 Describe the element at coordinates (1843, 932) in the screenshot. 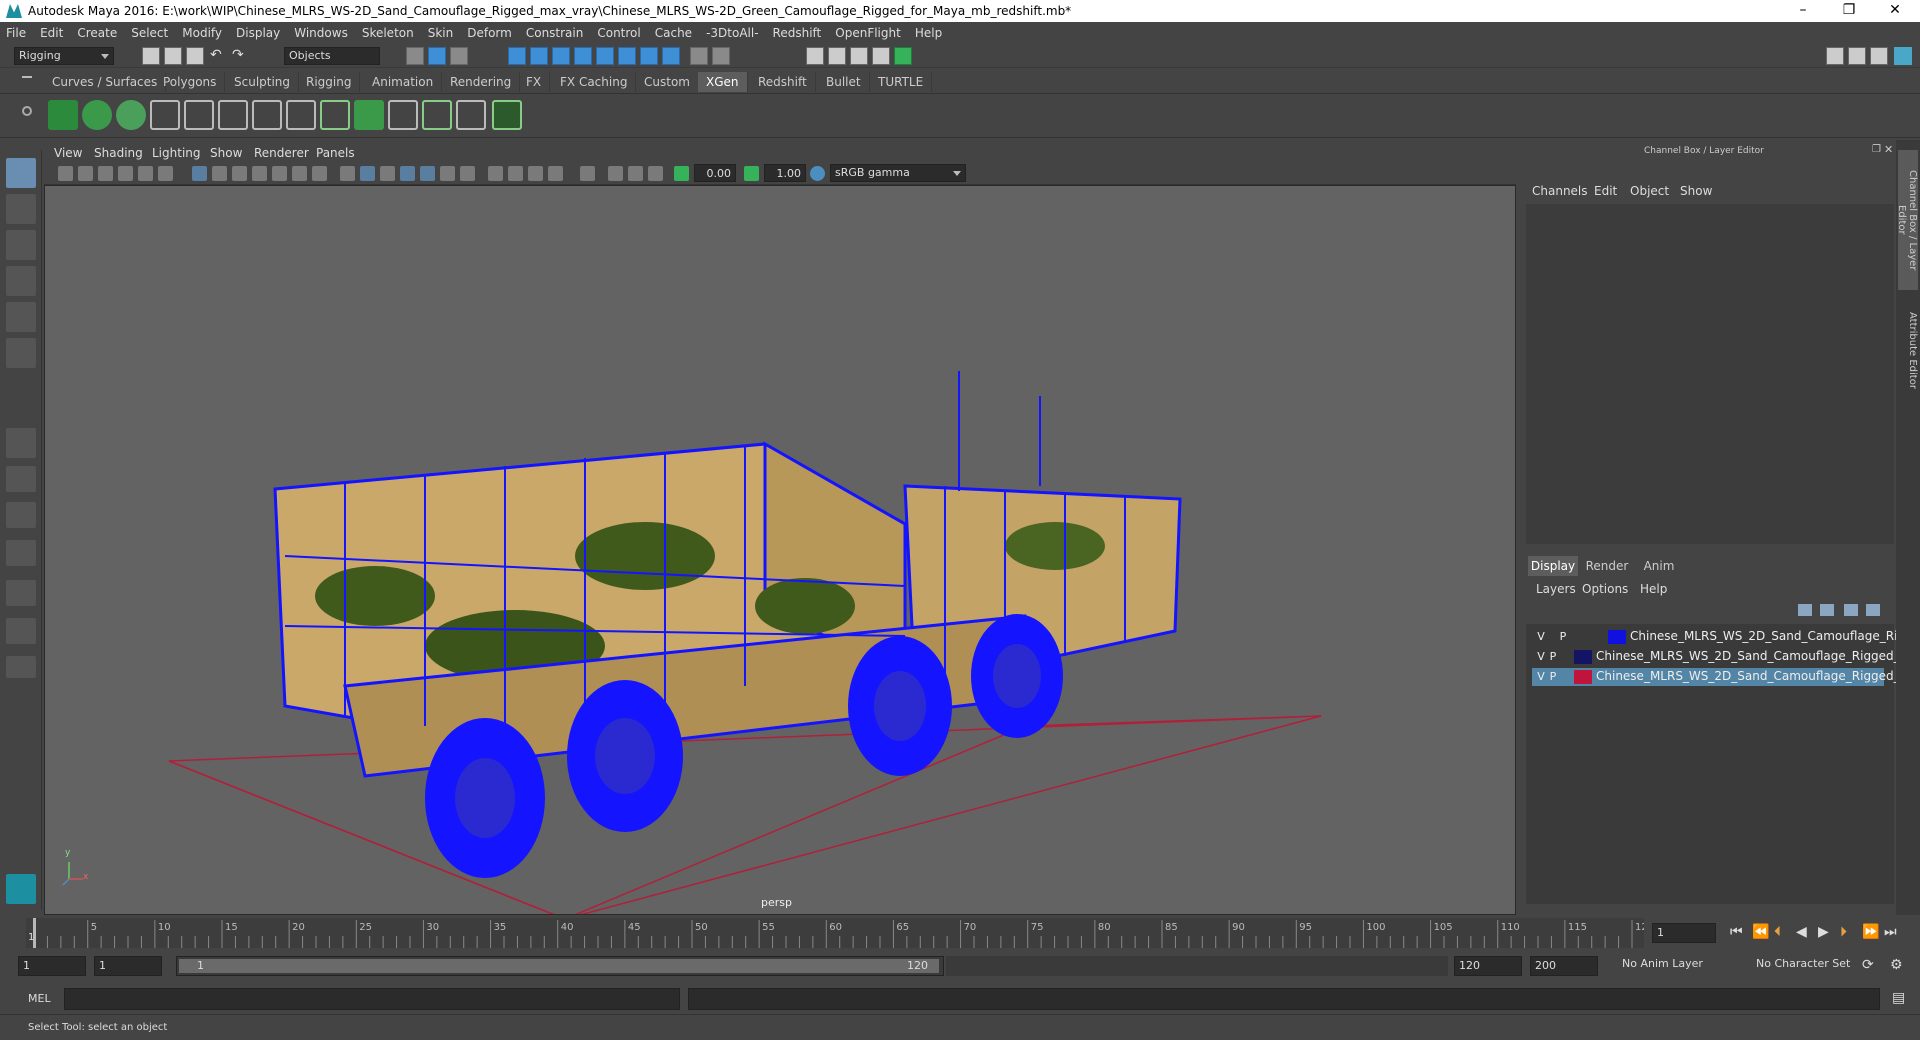

I see `step-forward-frame-icon: ⏵` at that location.